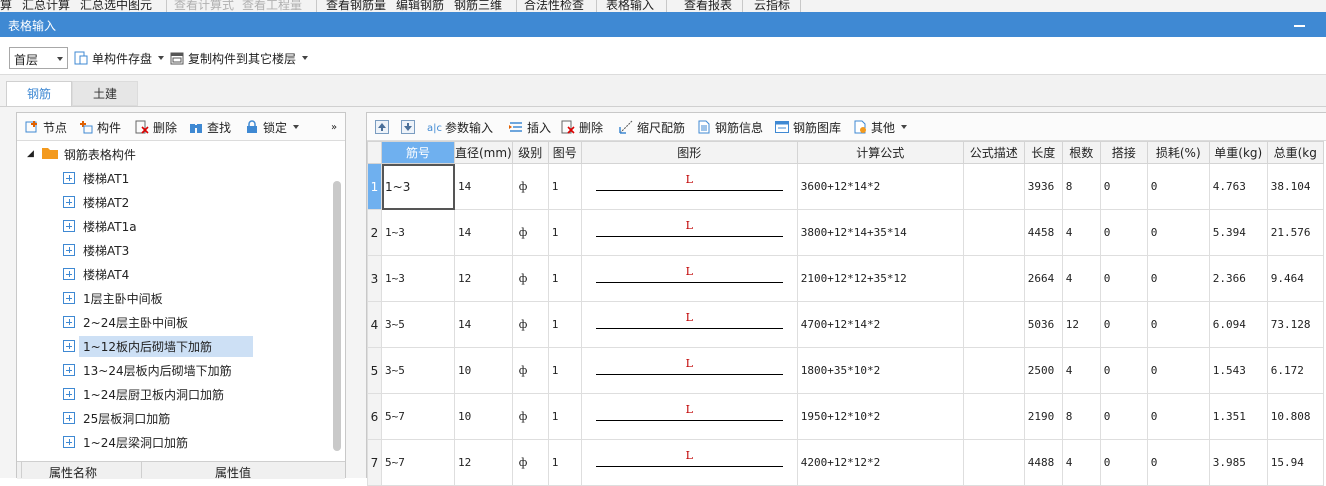  What do you see at coordinates (418, 462) in the screenshot?
I see `bar-no-cell: 5~7` at bounding box center [418, 462].